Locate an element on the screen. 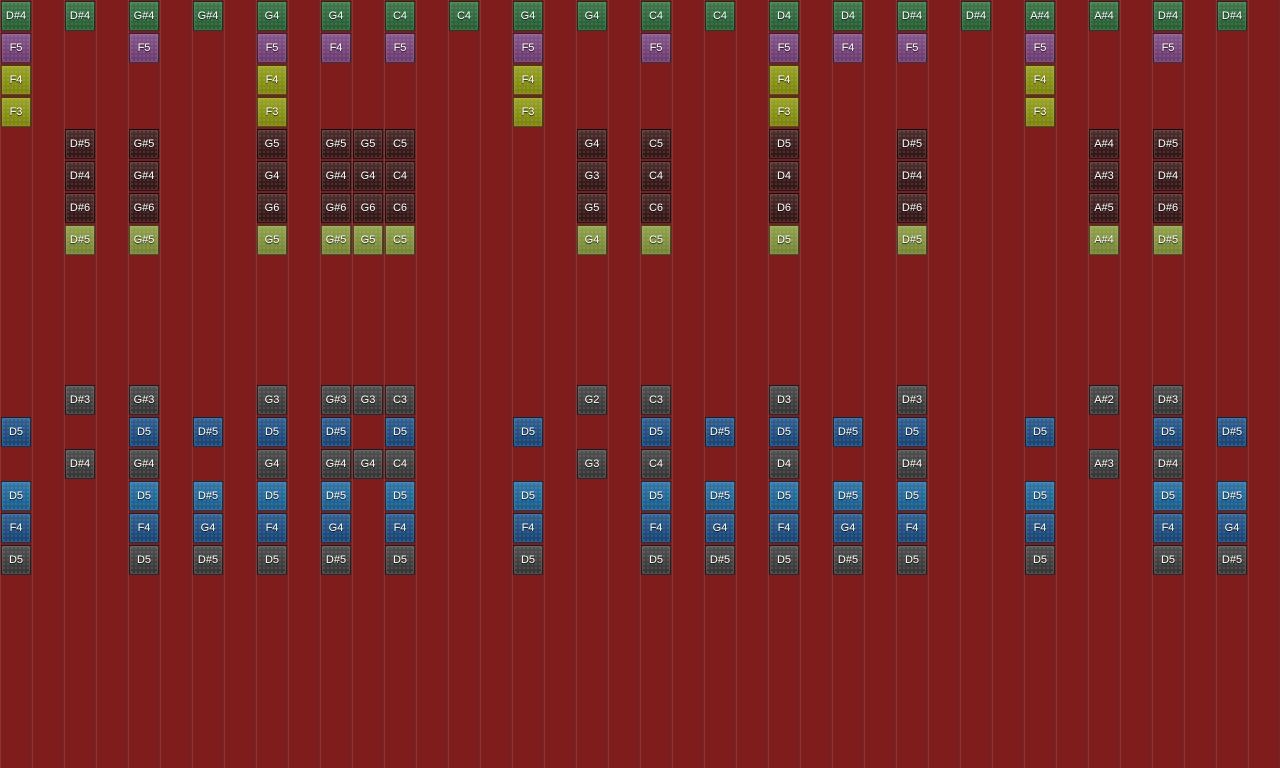  note-block: A#2 is located at coordinates (1104, 400).